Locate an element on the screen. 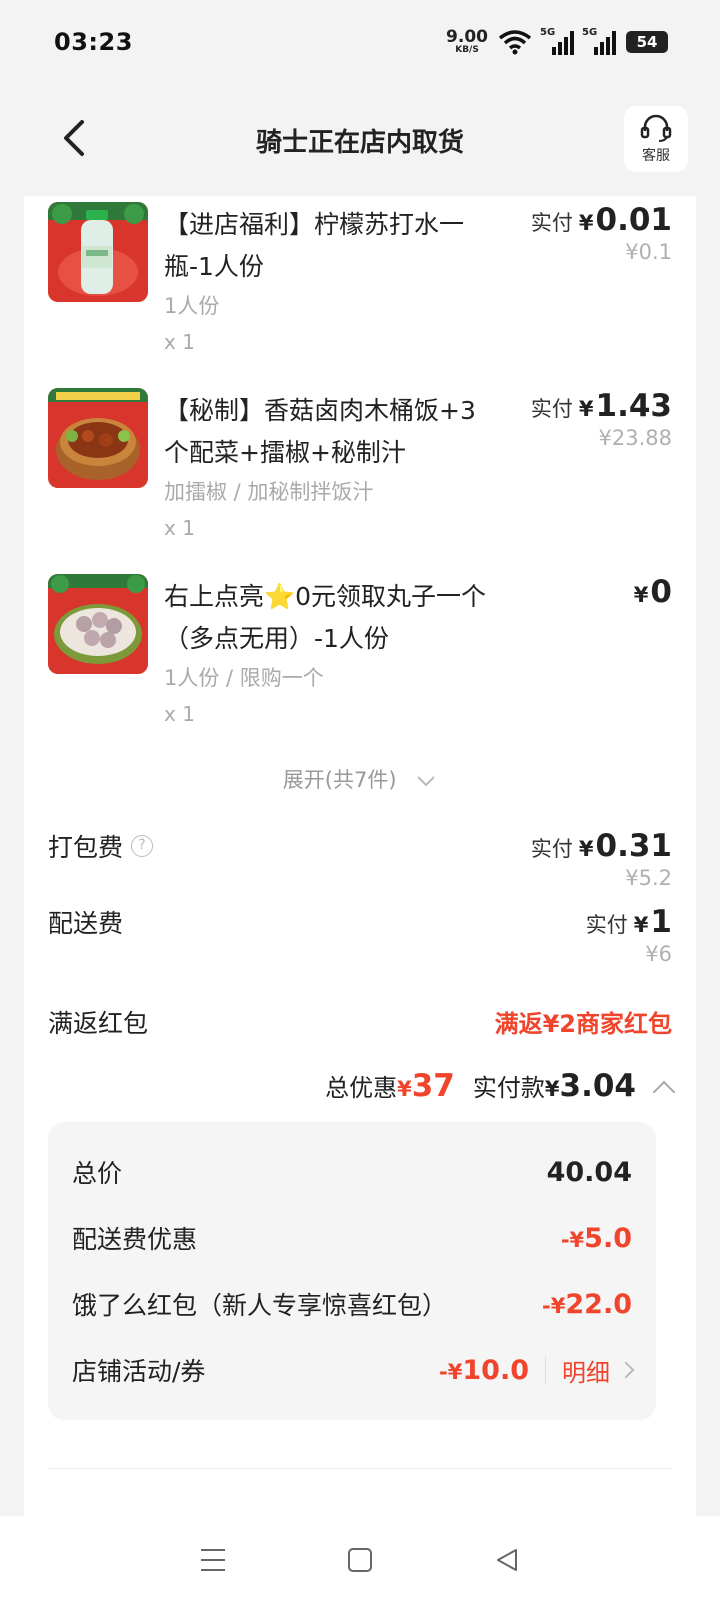 The image size is (720, 1604). status-bar: 03:23 9.00 KB/S 5G 5G 54 is located at coordinates (360, 42).